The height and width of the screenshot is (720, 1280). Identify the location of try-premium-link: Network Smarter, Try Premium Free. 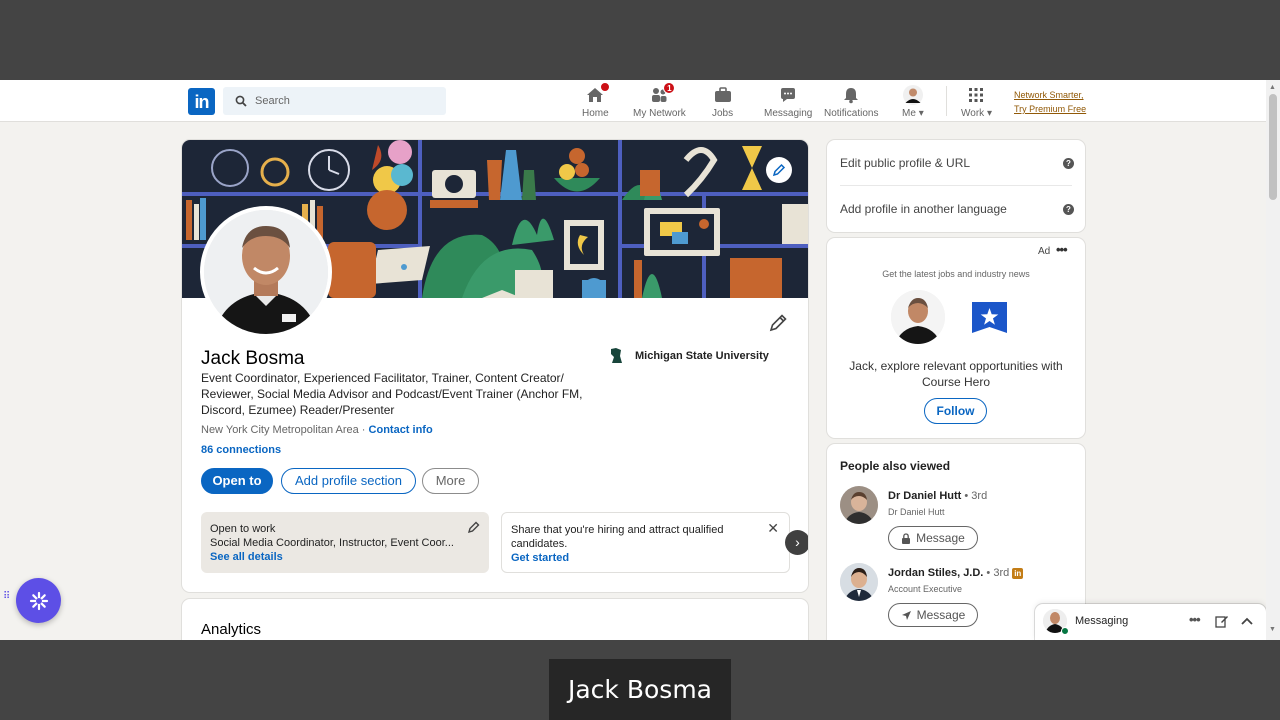
(1050, 102).